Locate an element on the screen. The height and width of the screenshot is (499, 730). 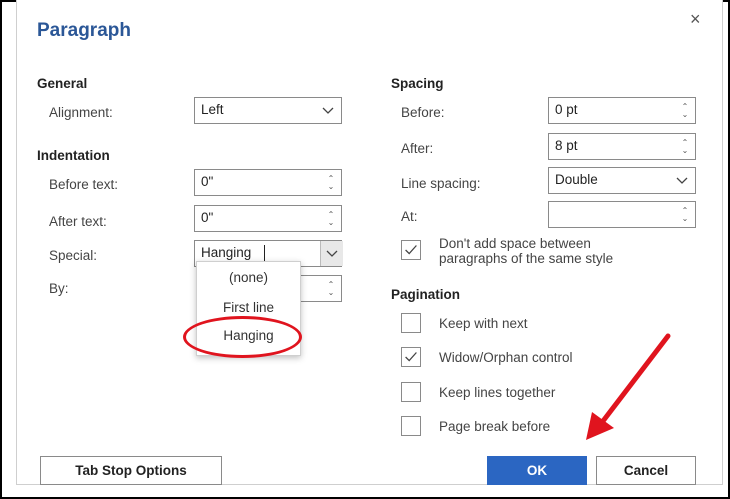
spacing-after-label: After: is located at coordinates (417, 148).